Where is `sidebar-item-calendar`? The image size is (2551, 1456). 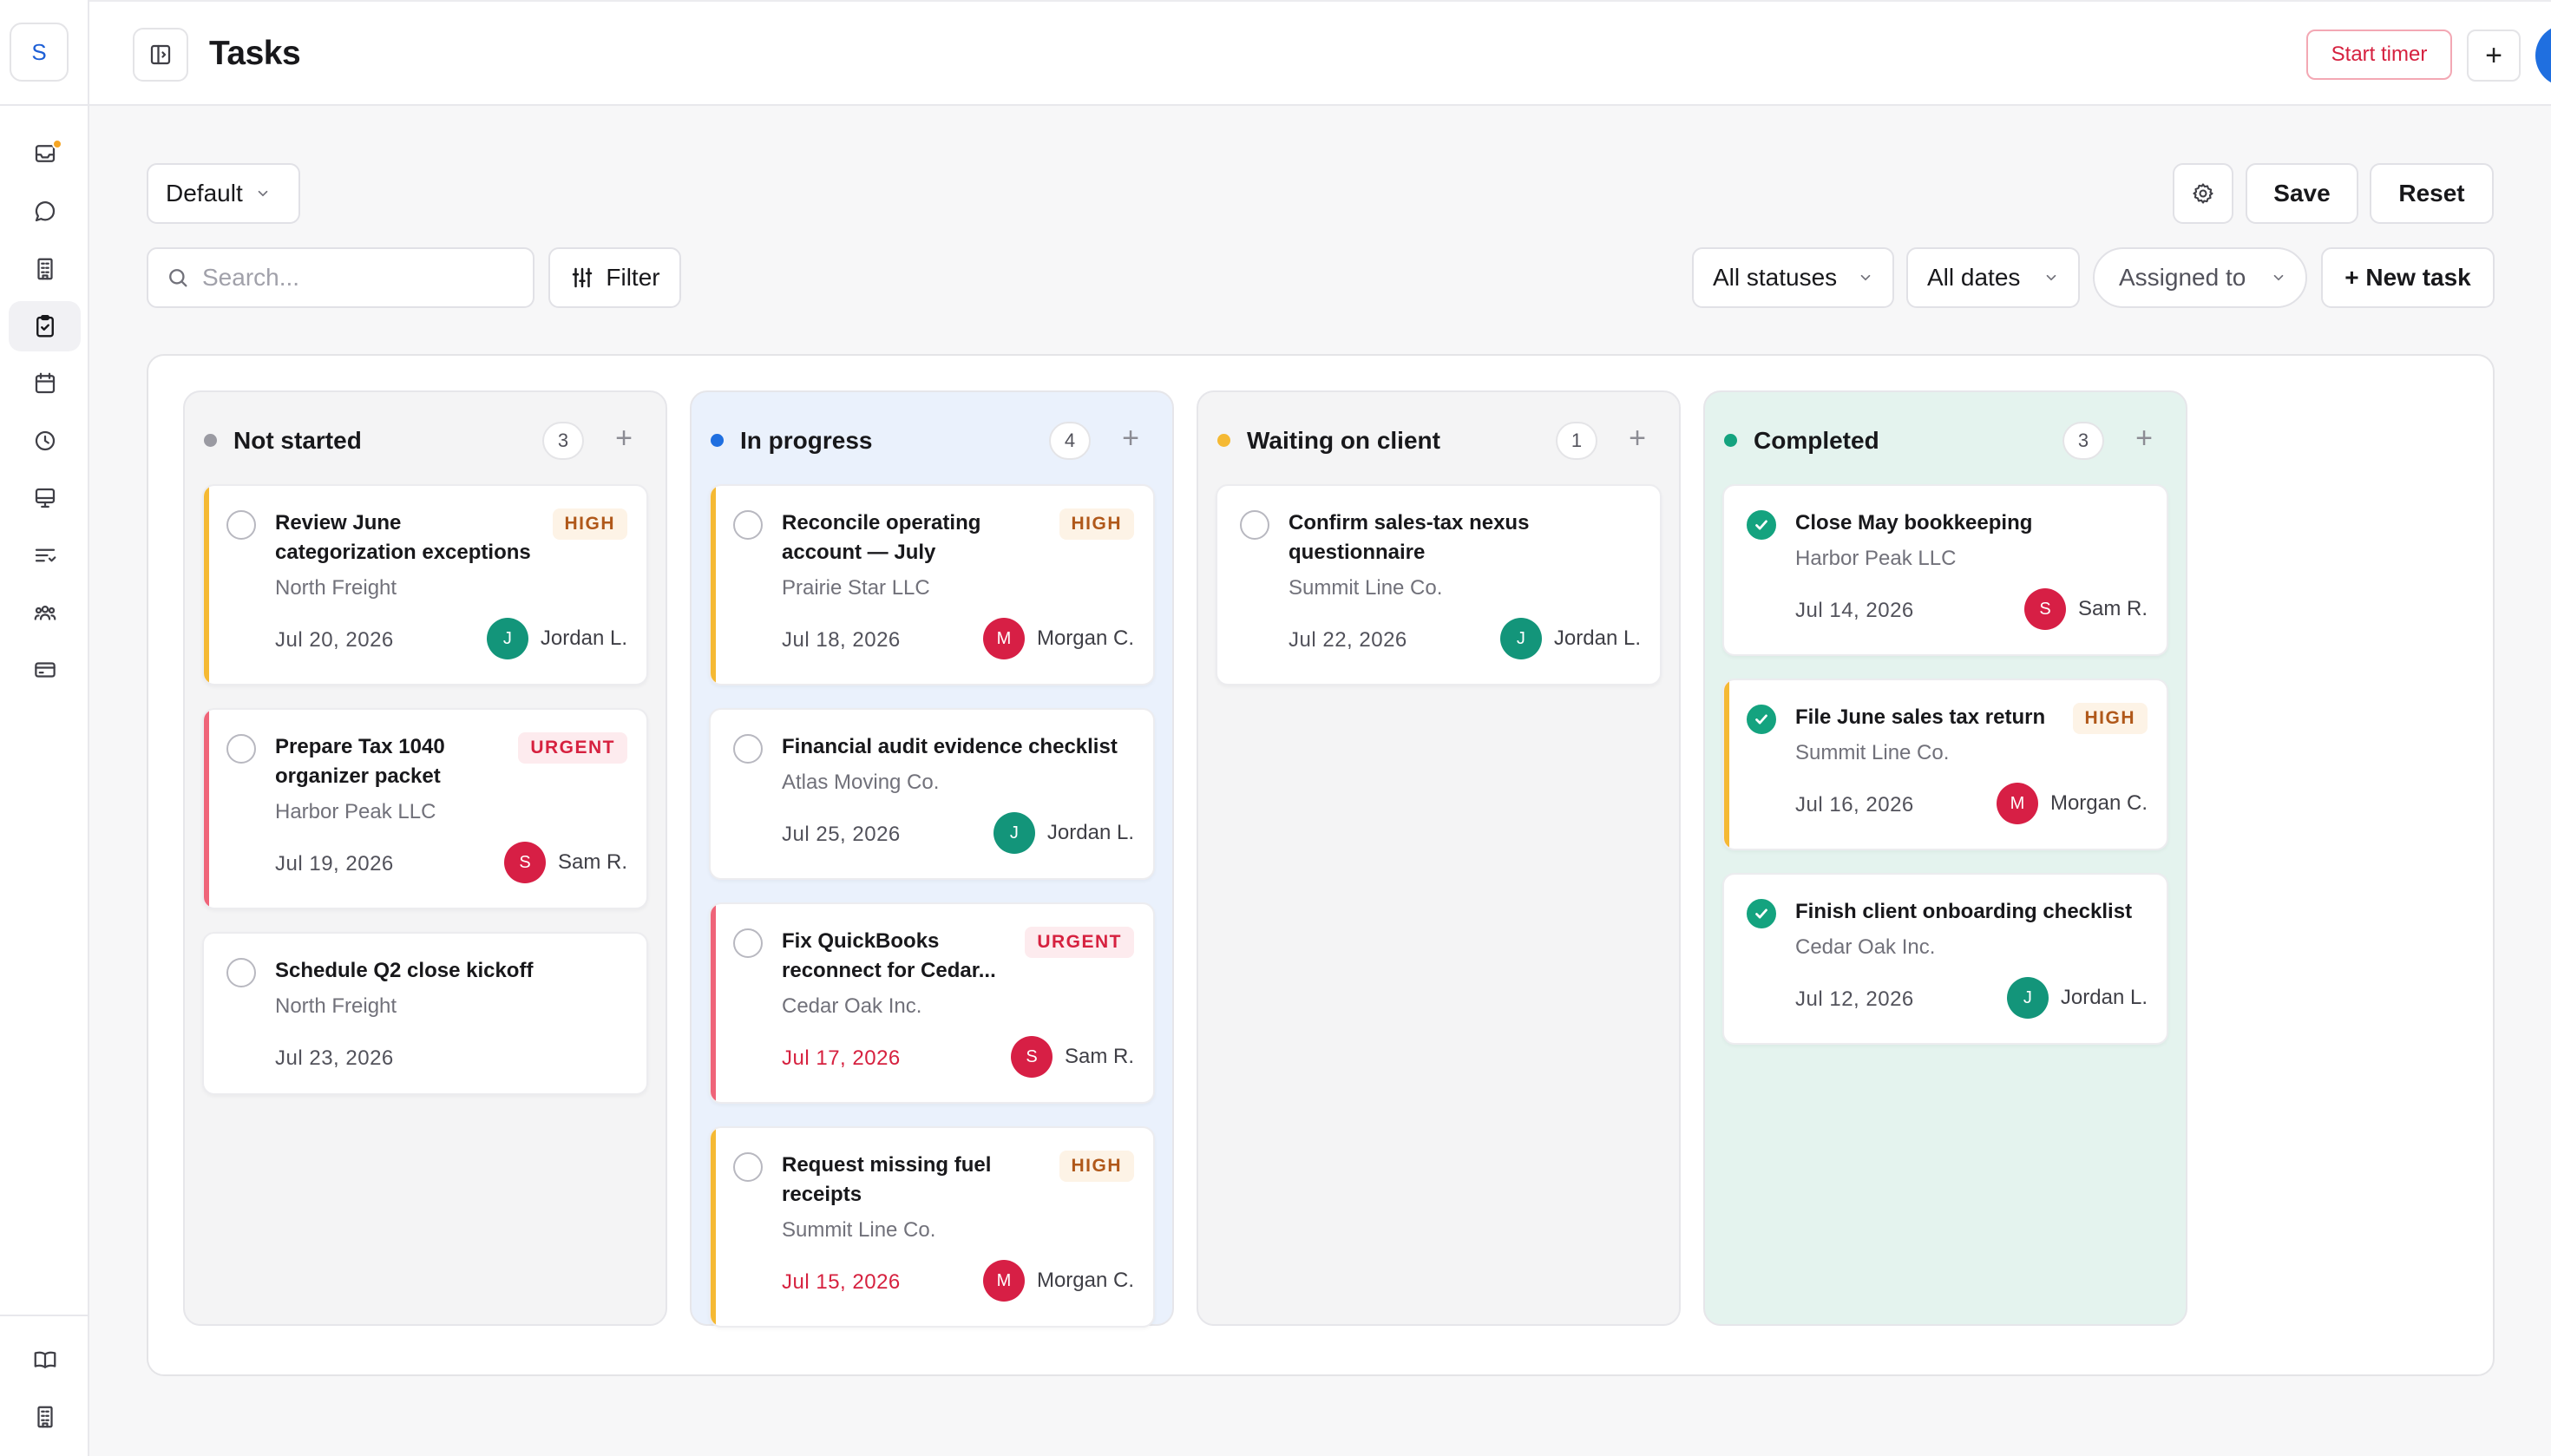 sidebar-item-calendar is located at coordinates (45, 383).